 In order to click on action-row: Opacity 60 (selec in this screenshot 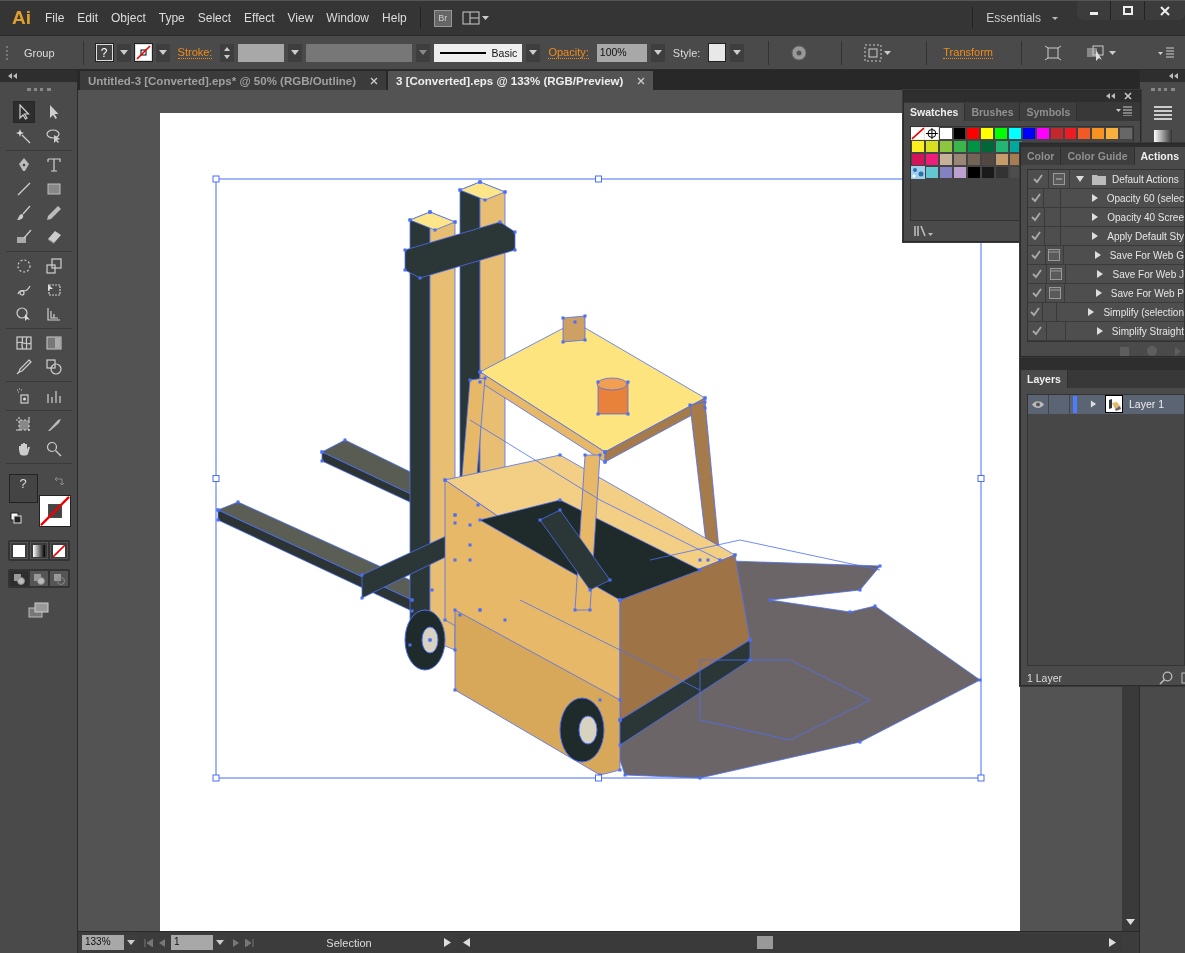, I will do `click(1106, 198)`.